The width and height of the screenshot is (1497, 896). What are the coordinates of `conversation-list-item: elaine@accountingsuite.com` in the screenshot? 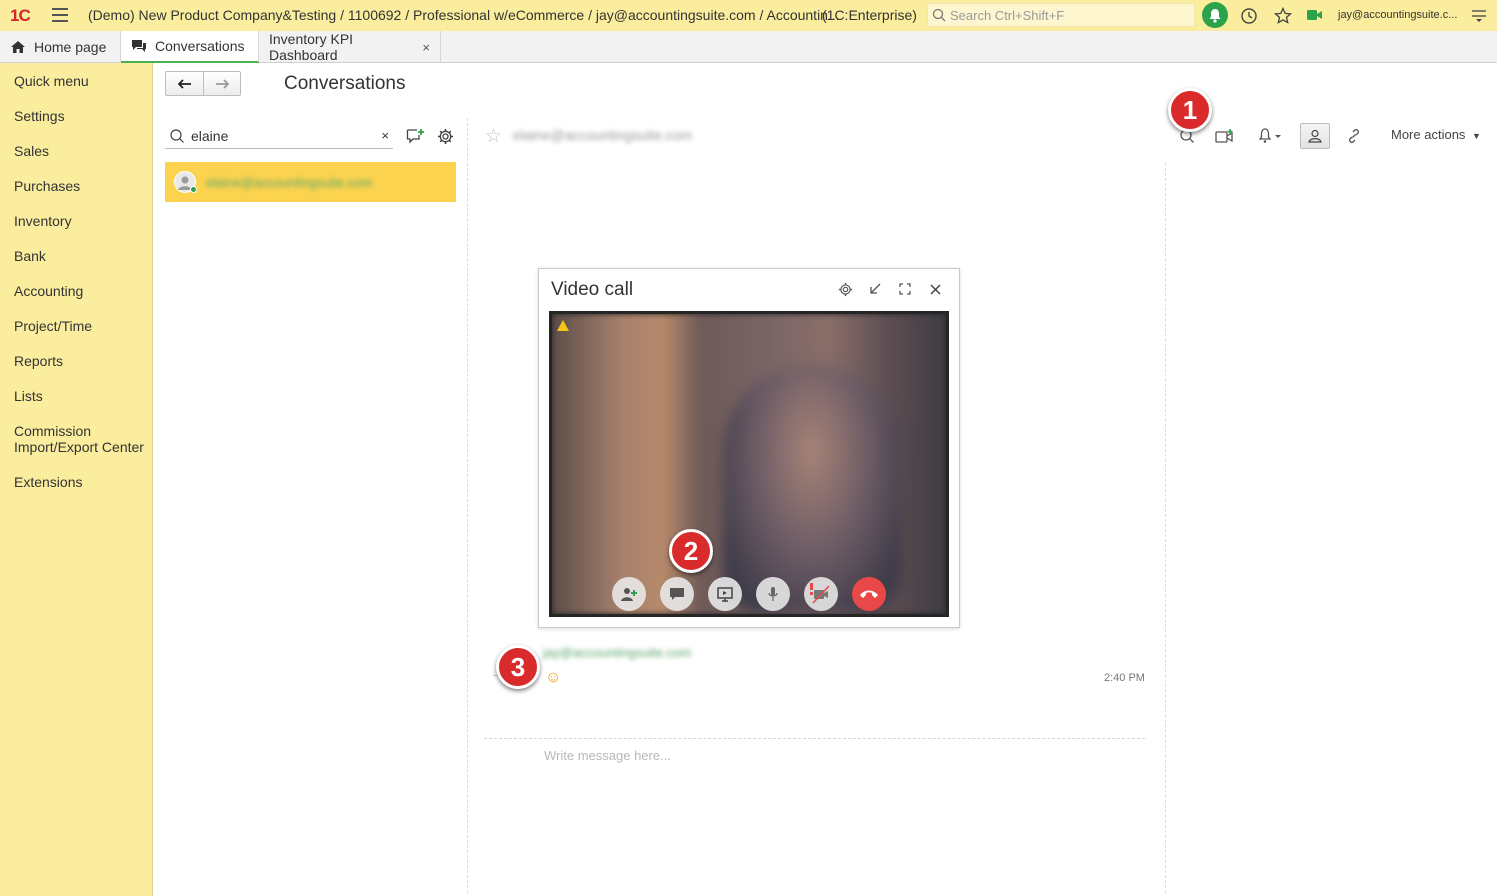 It's located at (310, 182).